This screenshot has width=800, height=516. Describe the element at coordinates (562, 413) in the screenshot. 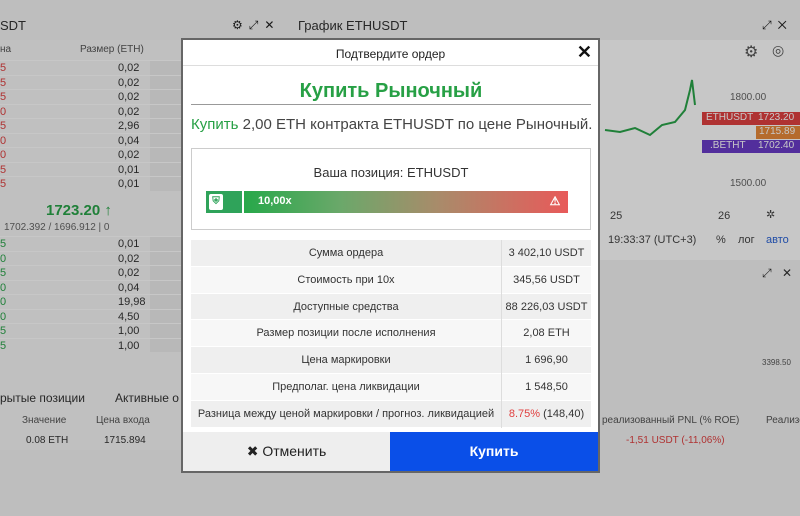

I see `liq-distance-abs: (148,40)` at that location.